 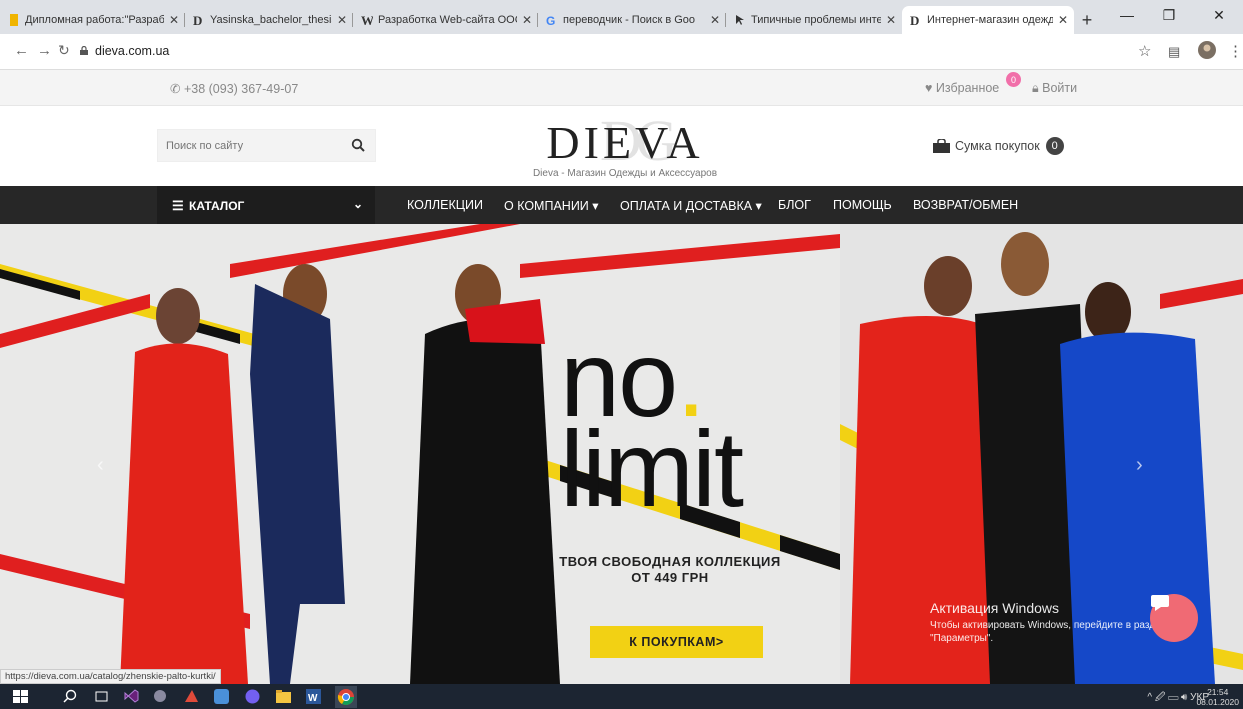 I want to click on browser-tab: Дипломная работа:"Разраб ✕, so click(x=92, y=20).